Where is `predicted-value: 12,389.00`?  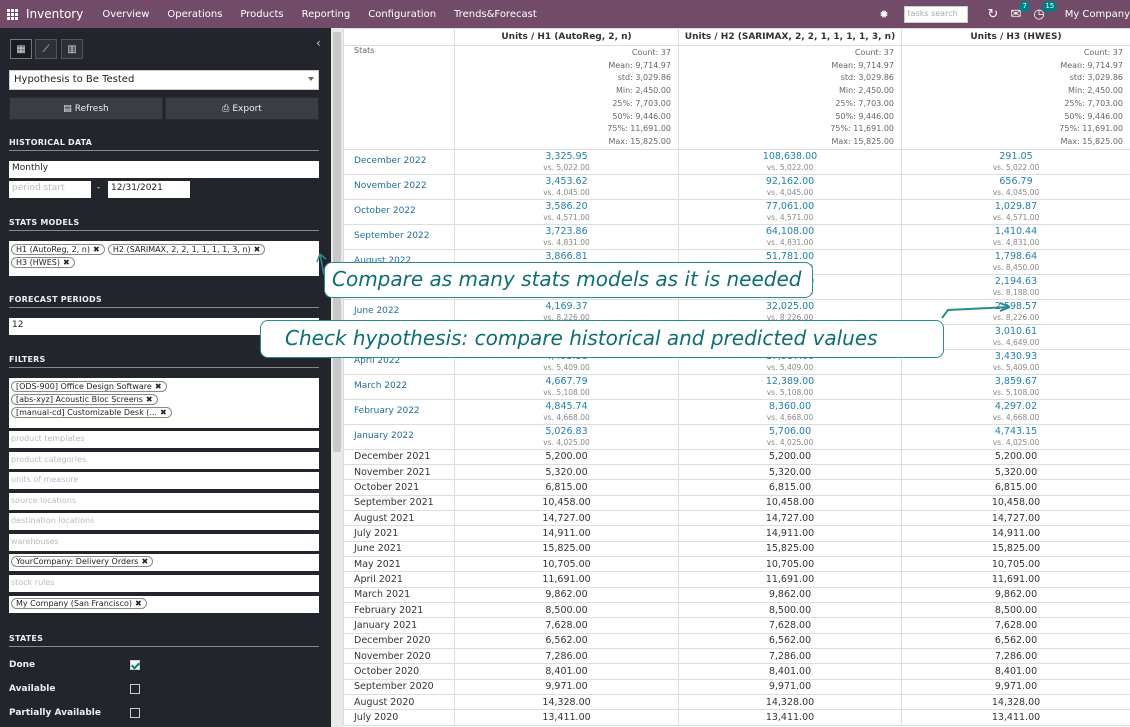
predicted-value: 12,389.00 is located at coordinates (790, 381).